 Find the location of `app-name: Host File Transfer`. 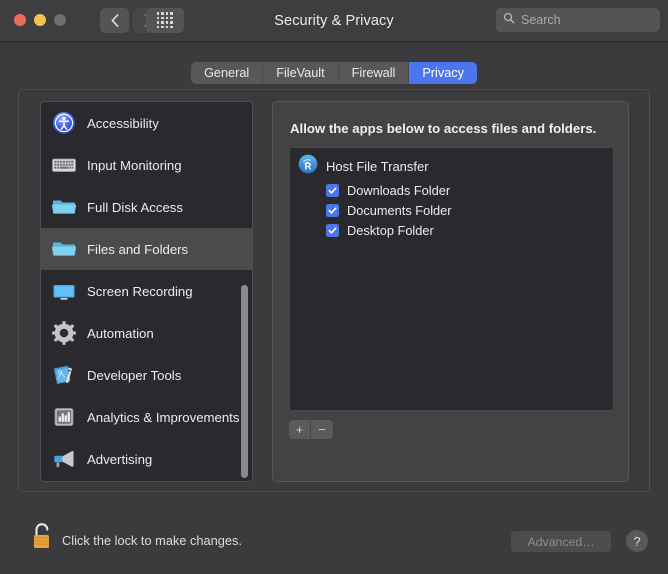

app-name: Host File Transfer is located at coordinates (377, 166).